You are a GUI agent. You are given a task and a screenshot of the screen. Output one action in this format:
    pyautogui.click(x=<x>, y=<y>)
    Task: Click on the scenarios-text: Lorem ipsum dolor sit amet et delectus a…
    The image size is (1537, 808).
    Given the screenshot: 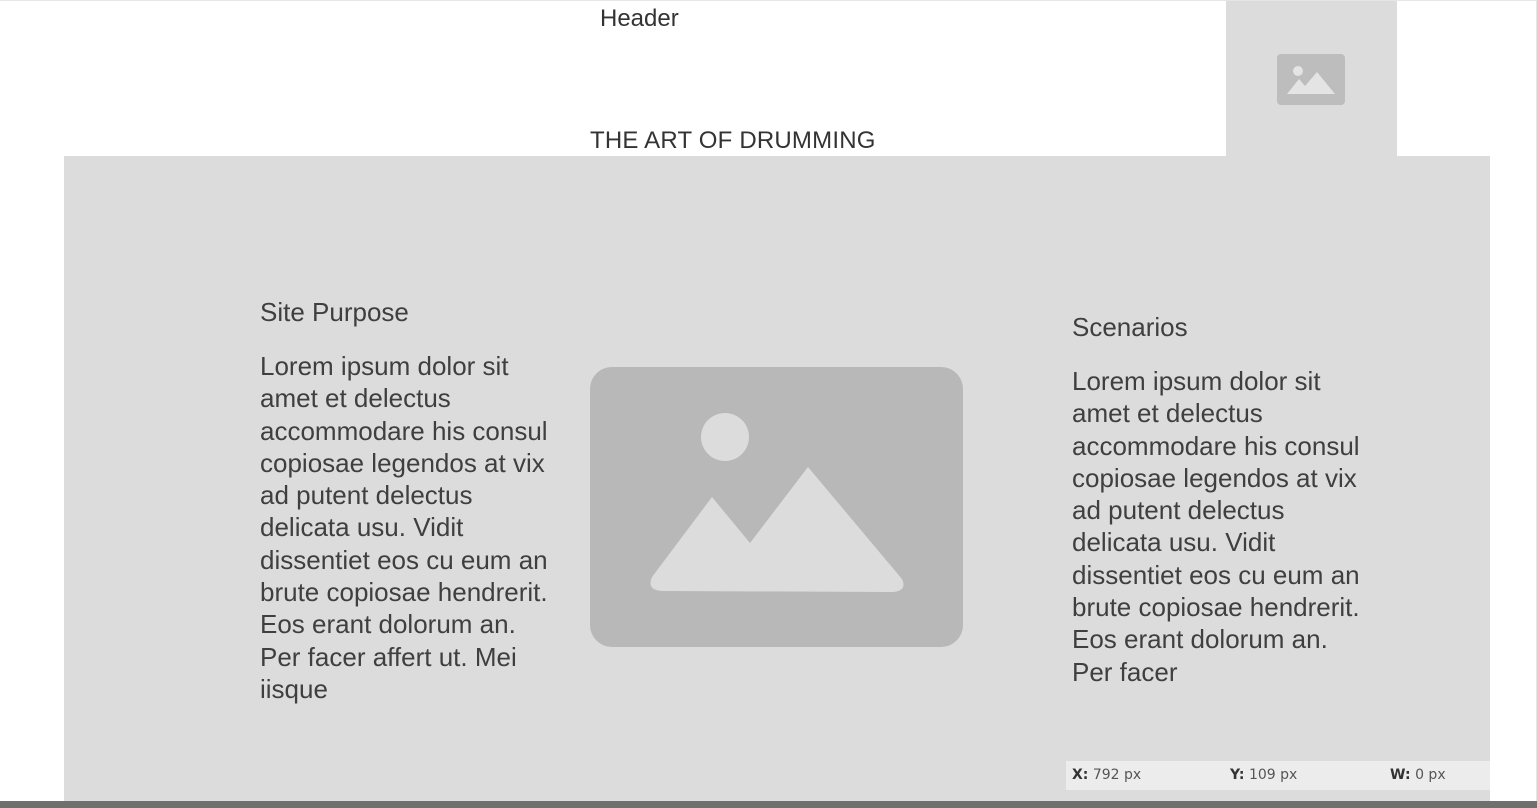 What is the action you would take?
    pyautogui.click(x=1216, y=526)
    